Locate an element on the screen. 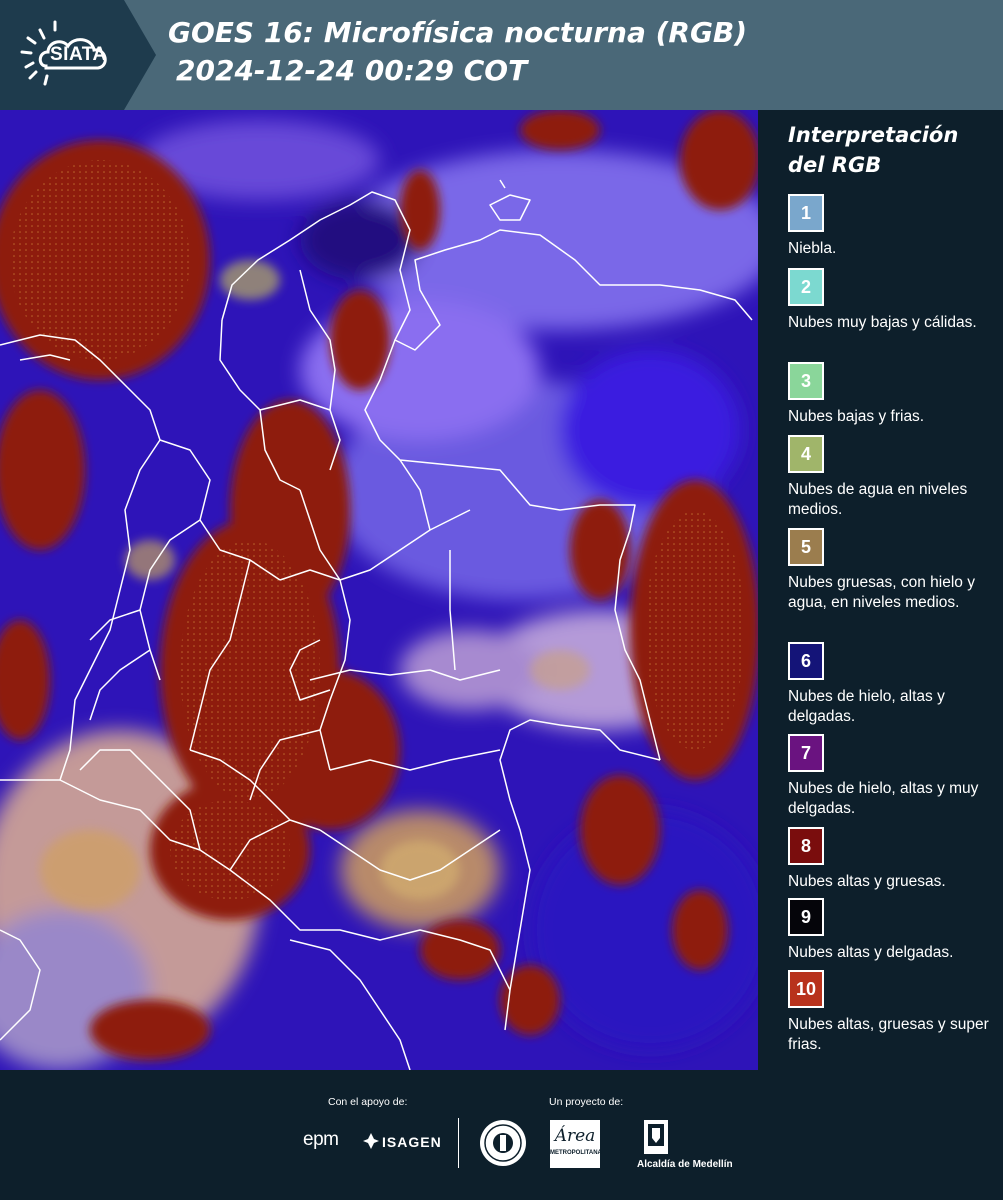 The image size is (1003, 1200). siata-logo: SIATA is located at coordinates (78, 55).